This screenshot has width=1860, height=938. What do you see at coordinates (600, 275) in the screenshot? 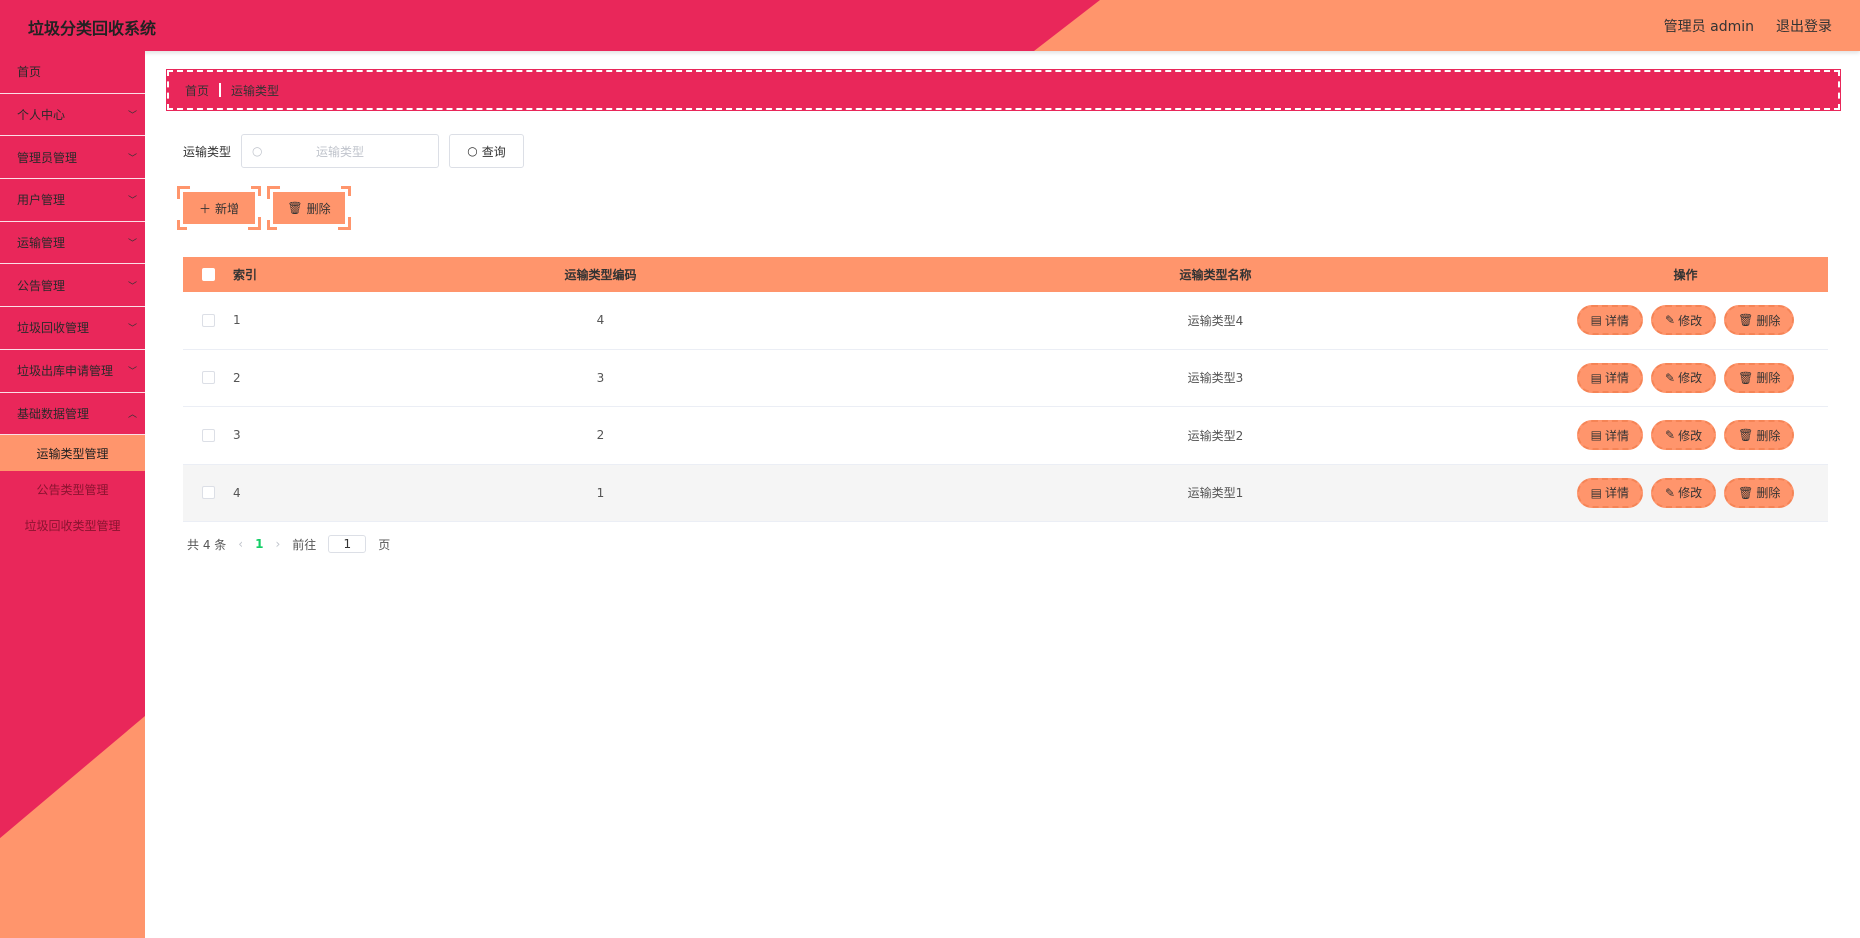
I see `column-header-code: 运输类型编码` at bounding box center [600, 275].